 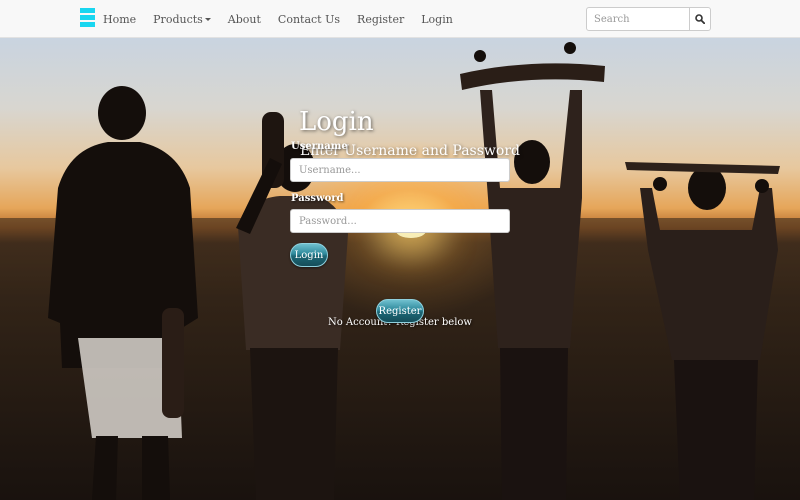 What do you see at coordinates (437, 19) in the screenshot?
I see `nav-link-login: Login` at bounding box center [437, 19].